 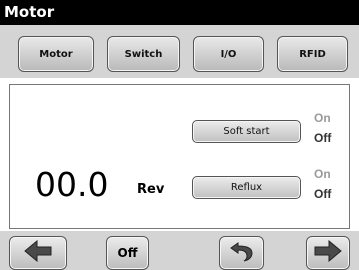 I want to click on window-title: Motor, so click(x=179, y=12).